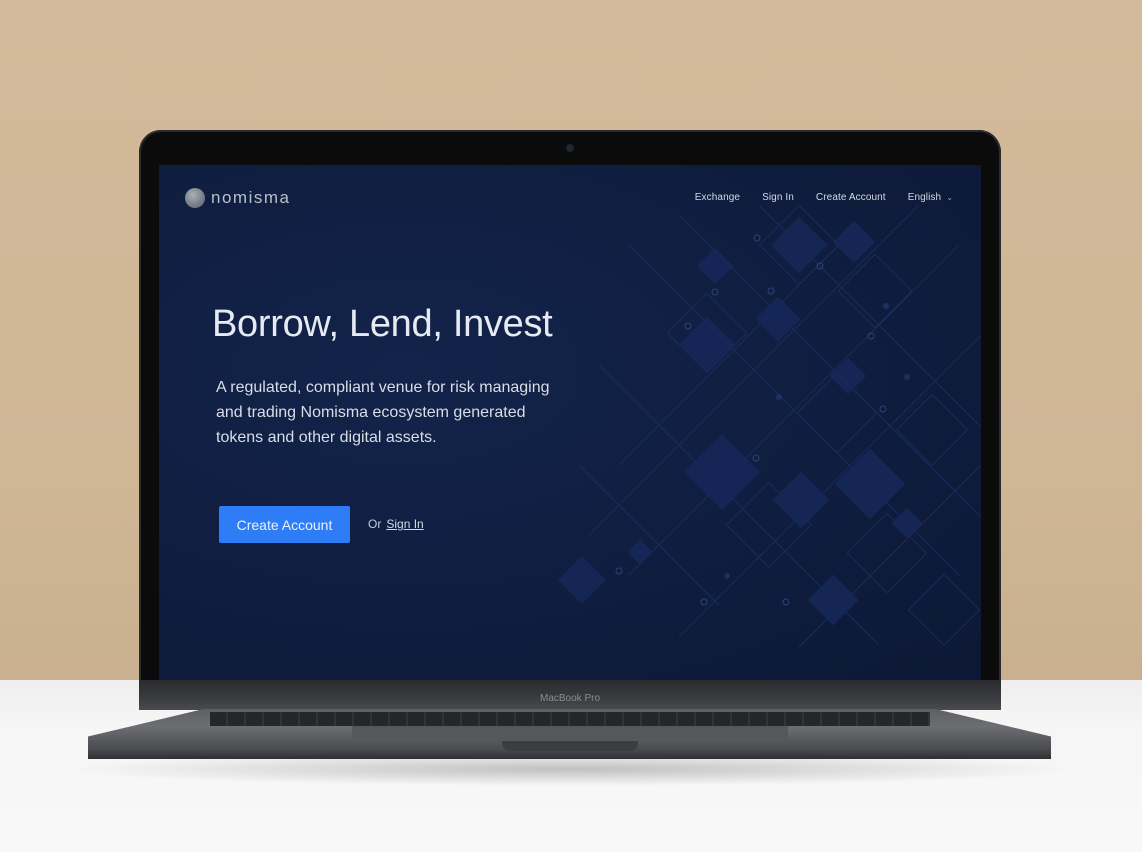  Describe the element at coordinates (570, 733) in the screenshot. I see `trackpad` at that location.